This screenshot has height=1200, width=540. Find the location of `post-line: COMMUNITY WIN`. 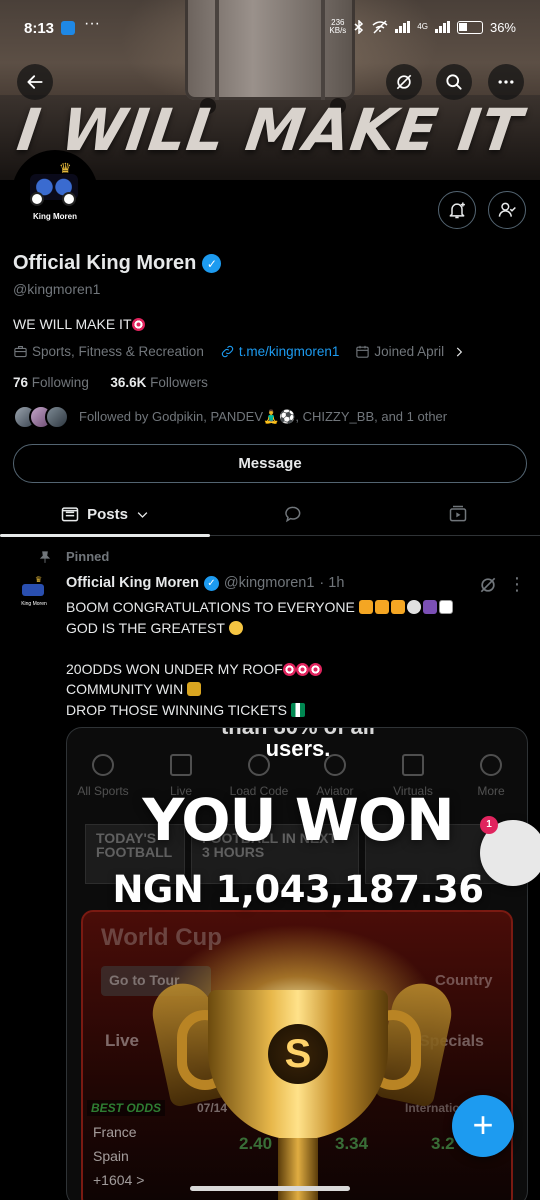

post-line: COMMUNITY WIN is located at coordinates (296, 689).